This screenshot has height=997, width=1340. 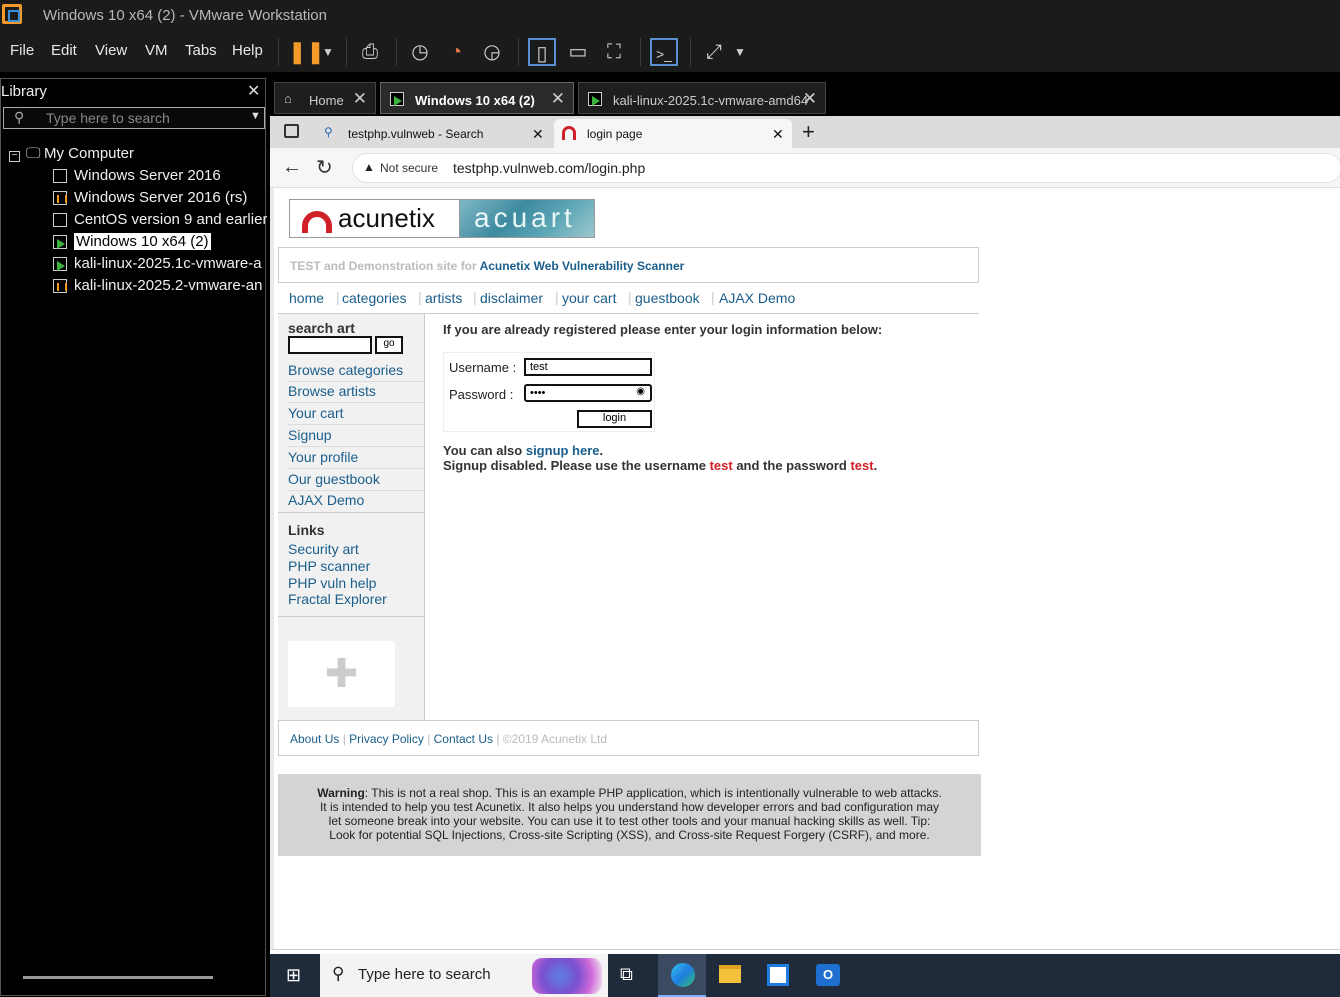 I want to click on outlook-icon: O, so click(x=828, y=975).